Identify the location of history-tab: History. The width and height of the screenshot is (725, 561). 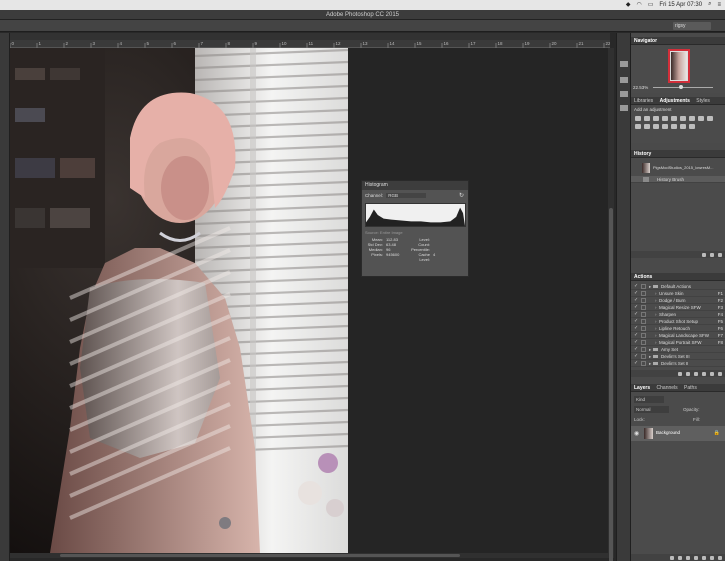
(642, 154).